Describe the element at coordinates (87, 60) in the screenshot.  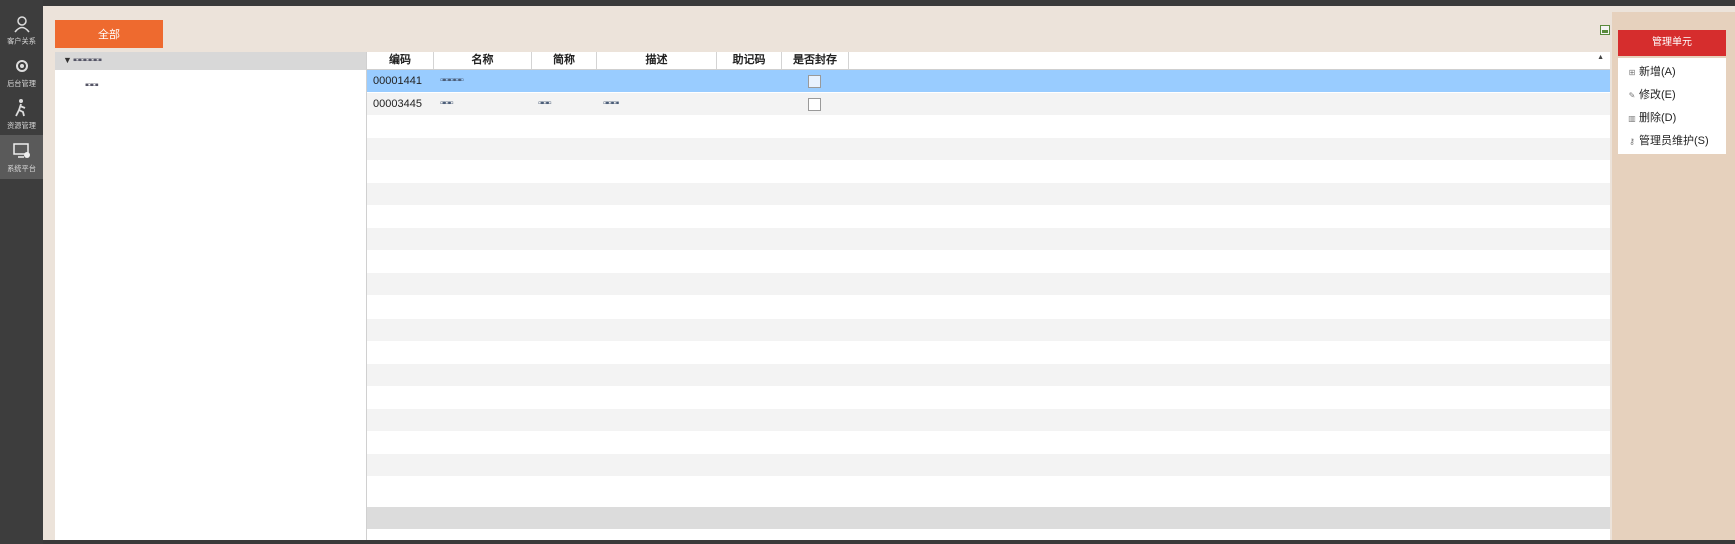
I see `tree-node-label: ▪▫▪▫▪▫▪▫▪▫▪` at that location.